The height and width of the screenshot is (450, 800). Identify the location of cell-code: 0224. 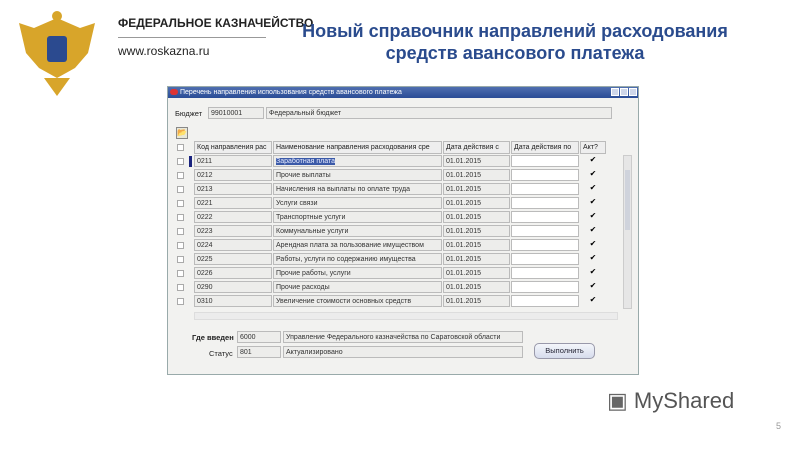
(233, 245).